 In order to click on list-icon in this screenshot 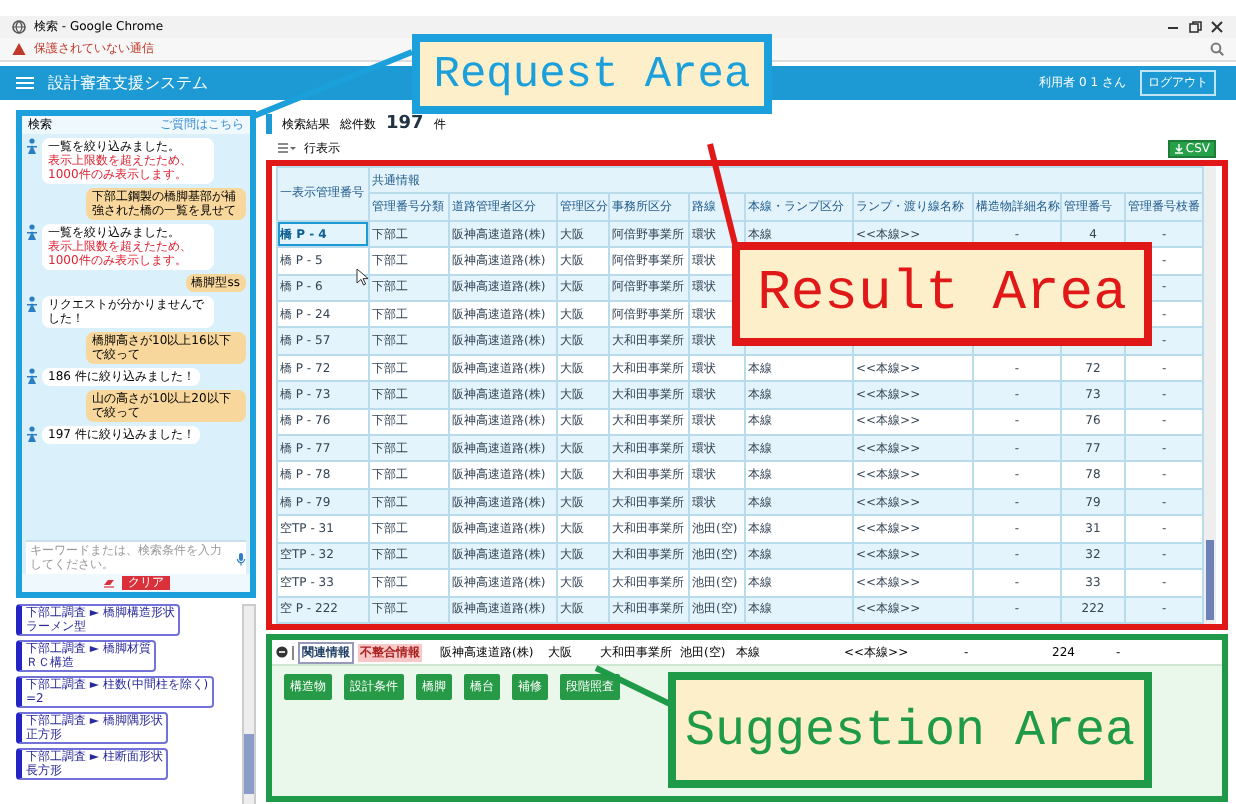, I will do `click(287, 148)`.